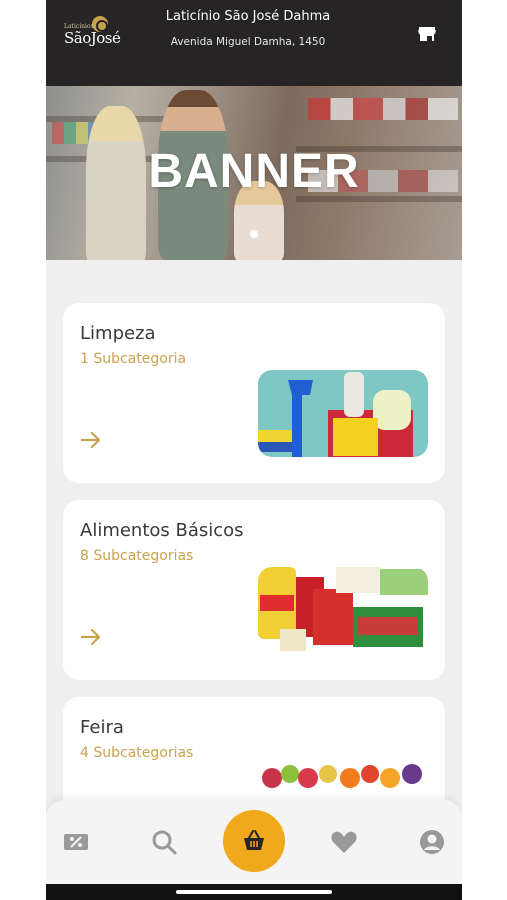 The height and width of the screenshot is (900, 507). Describe the element at coordinates (427, 34) in the screenshot. I see `store-icon` at that location.